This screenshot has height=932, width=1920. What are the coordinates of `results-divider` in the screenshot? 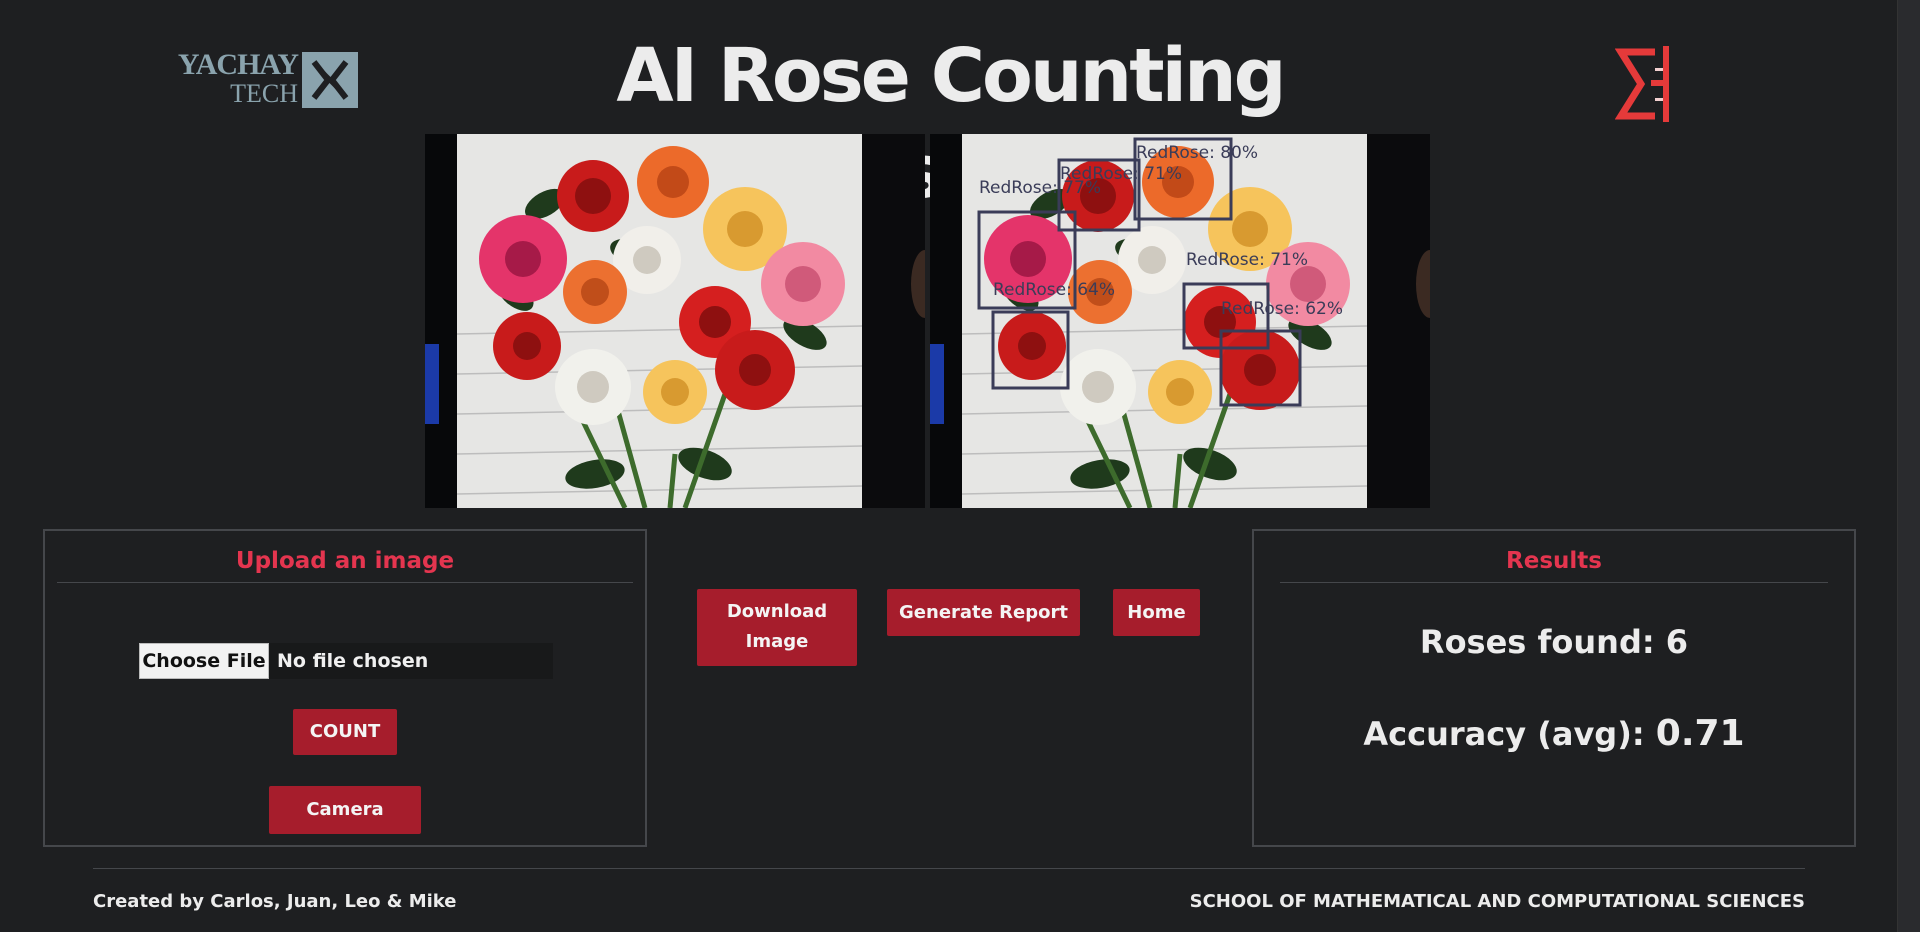 It's located at (1554, 582).